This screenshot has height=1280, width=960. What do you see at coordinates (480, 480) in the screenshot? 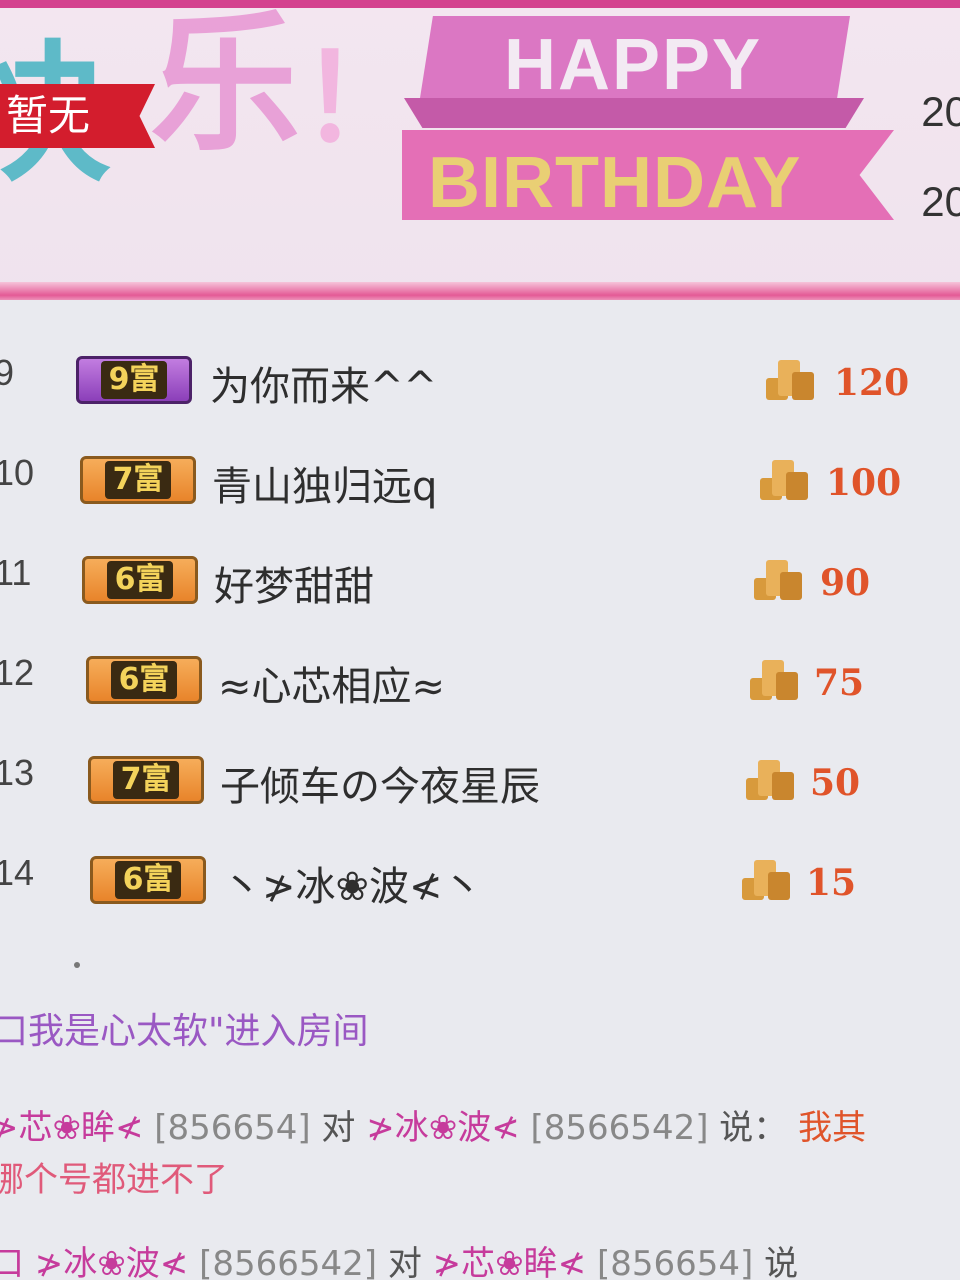
I see `ranking-row: 10 7富 青山独归远q 100` at bounding box center [480, 480].